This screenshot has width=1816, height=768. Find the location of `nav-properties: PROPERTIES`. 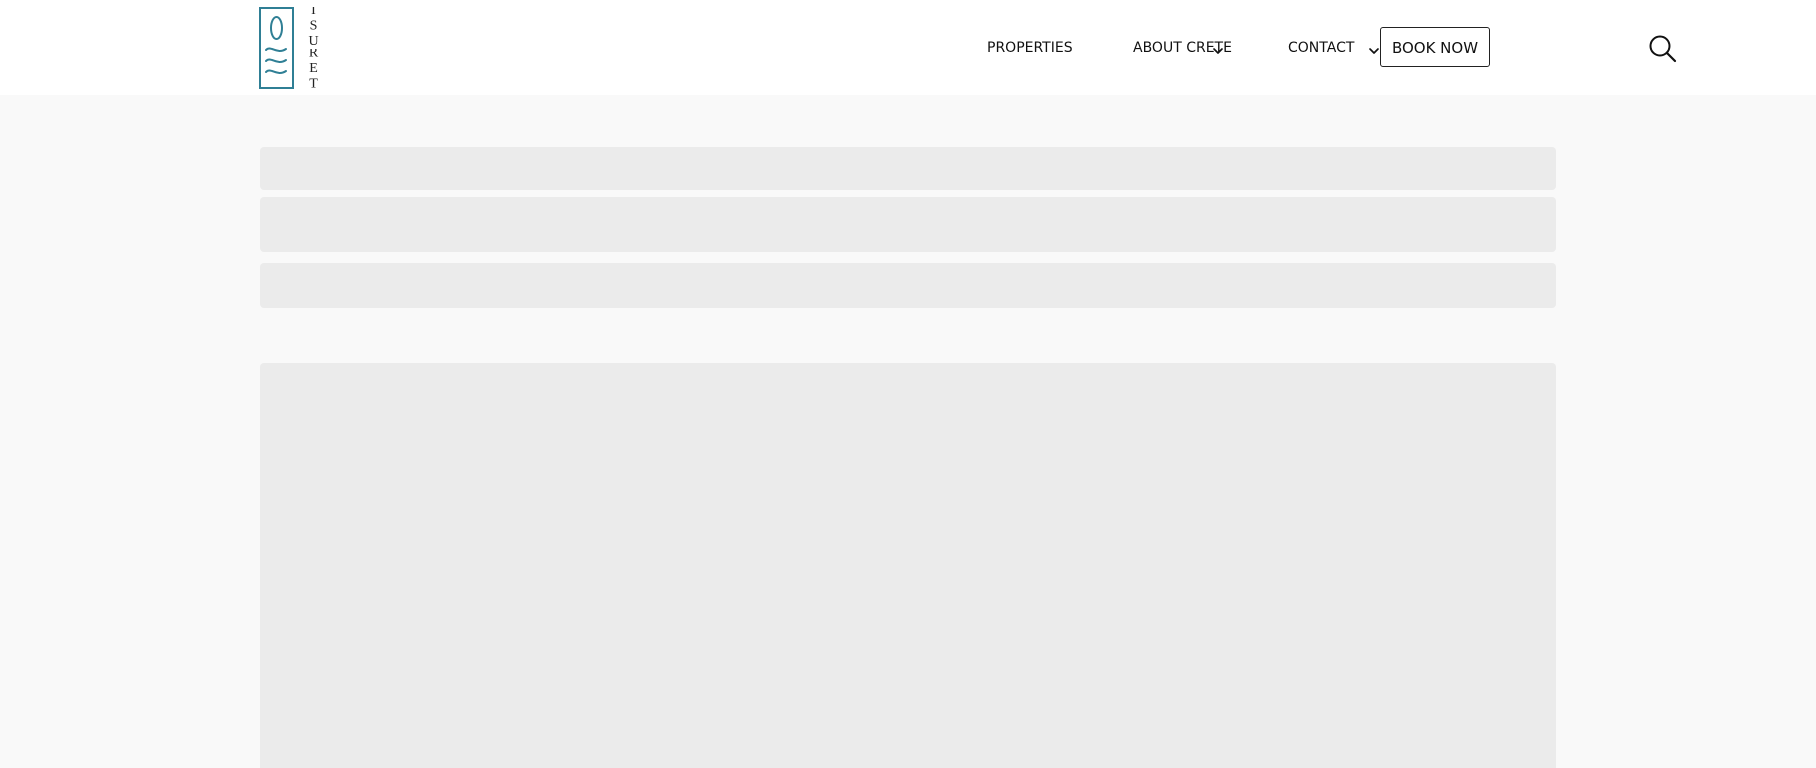

nav-properties: PROPERTIES is located at coordinates (1030, 48).